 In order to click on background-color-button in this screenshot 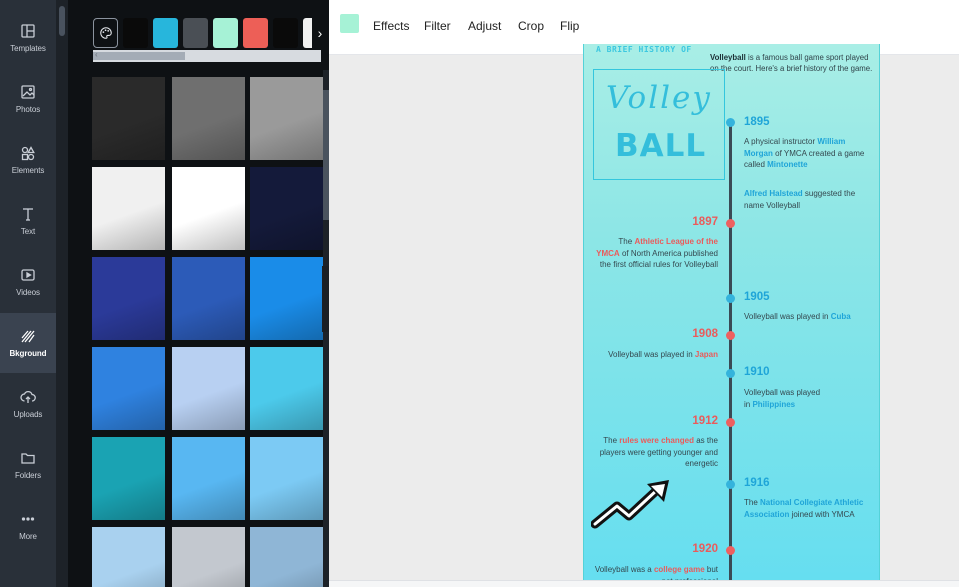, I will do `click(349, 23)`.